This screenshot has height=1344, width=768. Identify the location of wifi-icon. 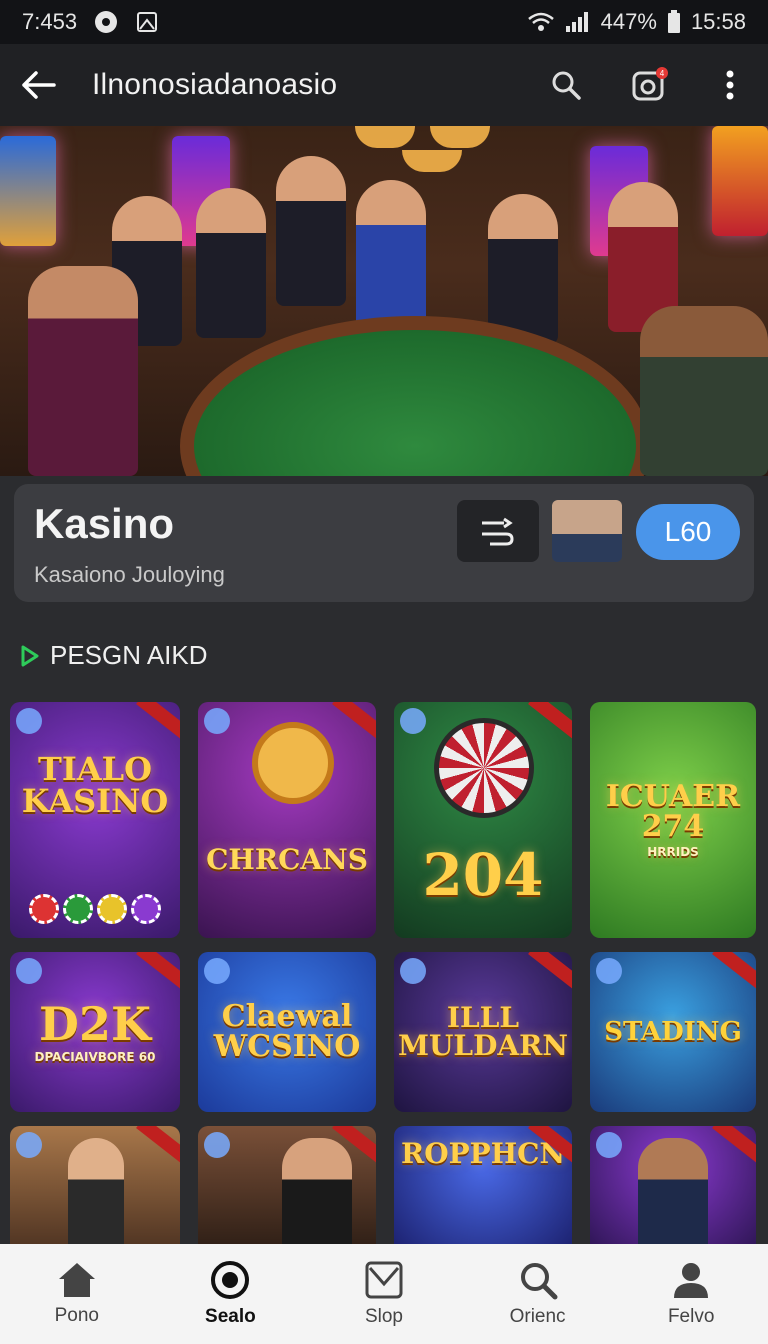
(540, 21).